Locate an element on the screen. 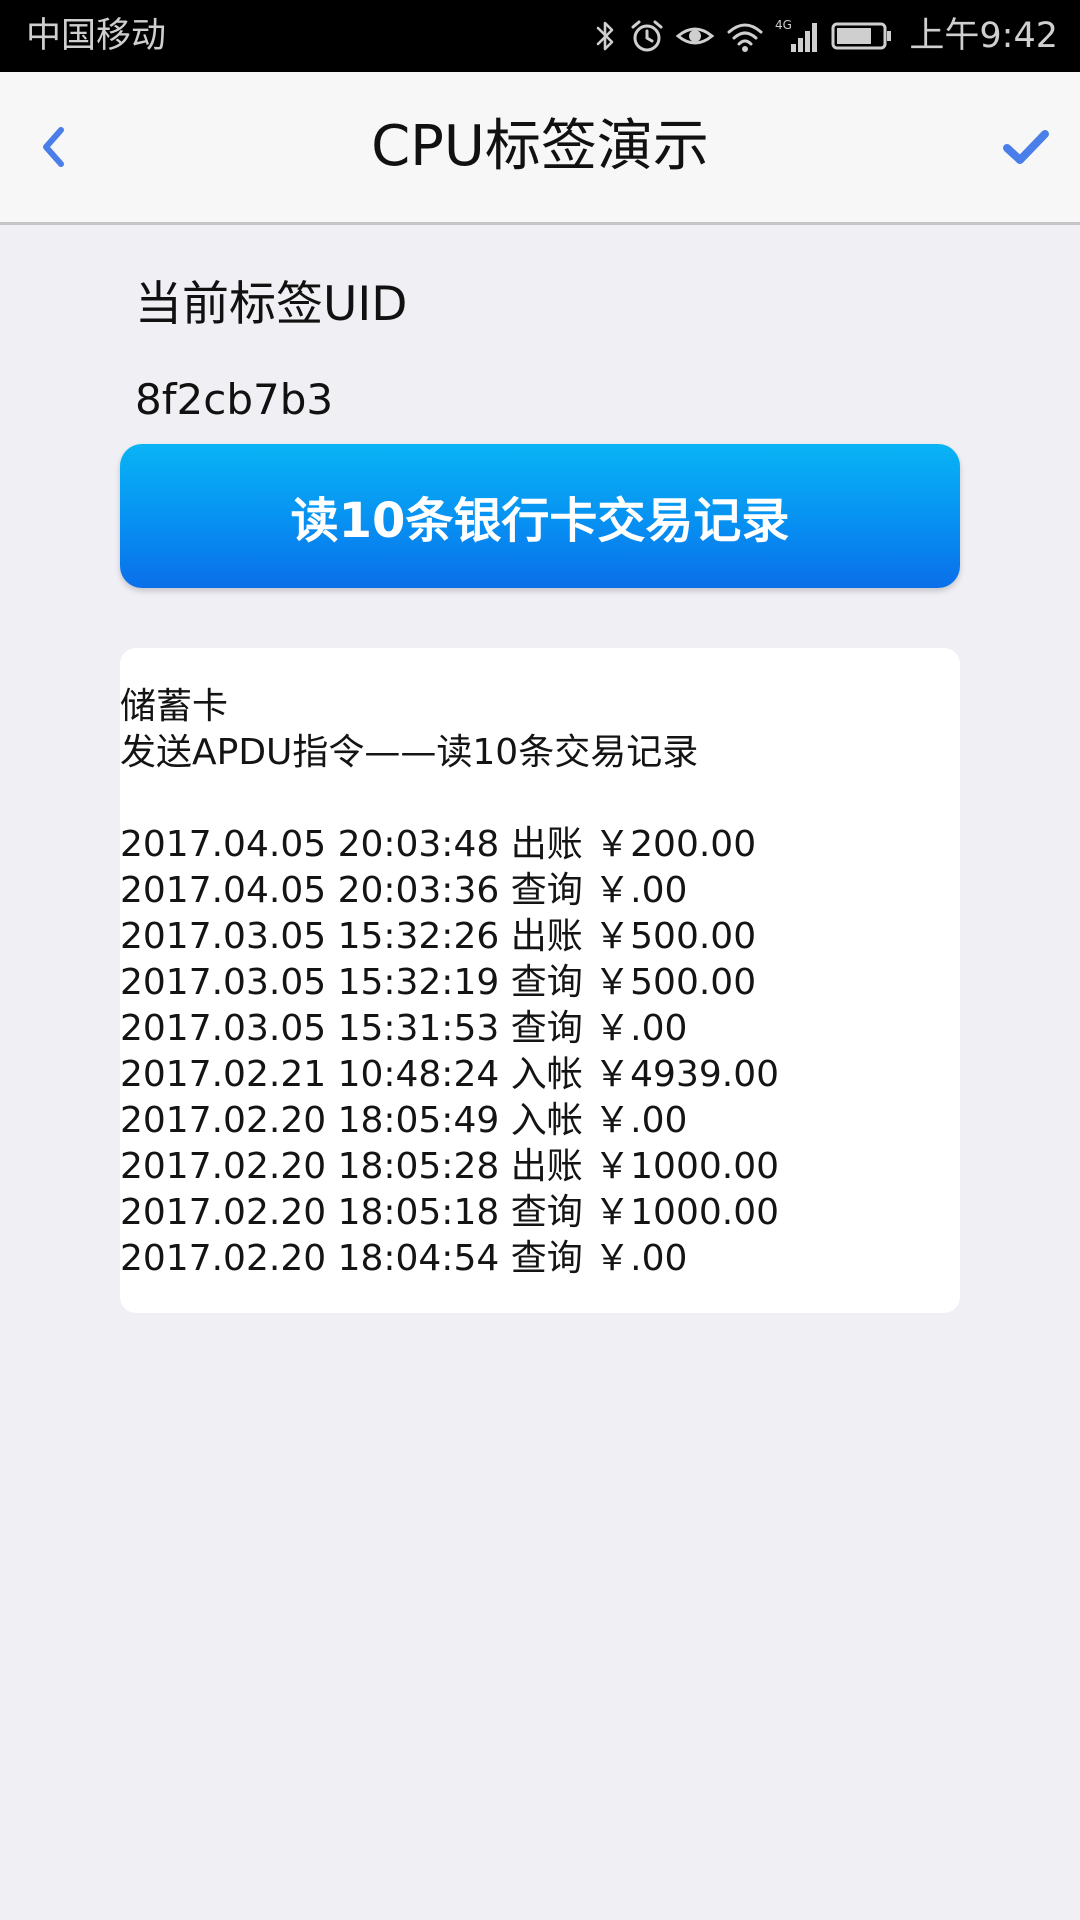 The width and height of the screenshot is (1080, 1920). status-bar: 中国移动 4G 上午9:42 is located at coordinates (540, 36).